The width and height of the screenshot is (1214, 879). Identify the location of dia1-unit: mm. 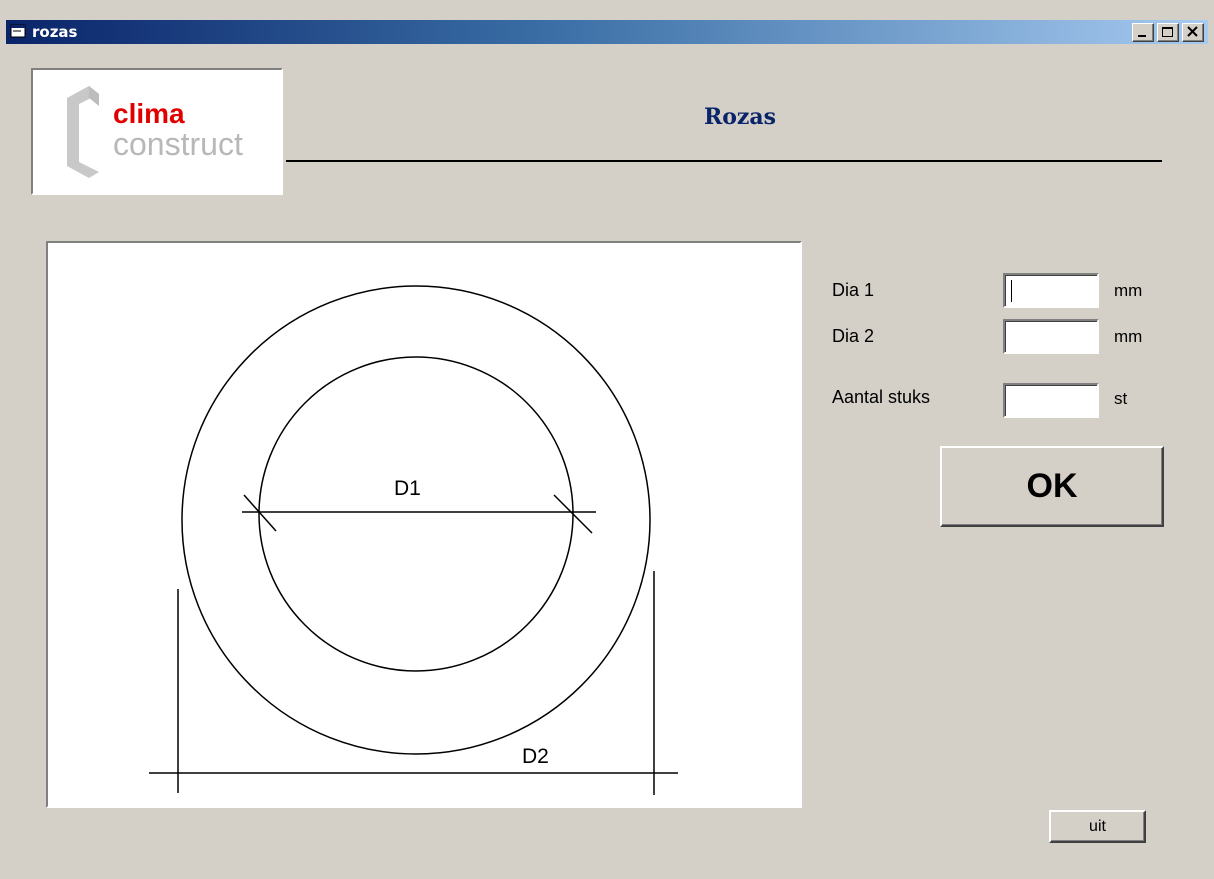
(1128, 290).